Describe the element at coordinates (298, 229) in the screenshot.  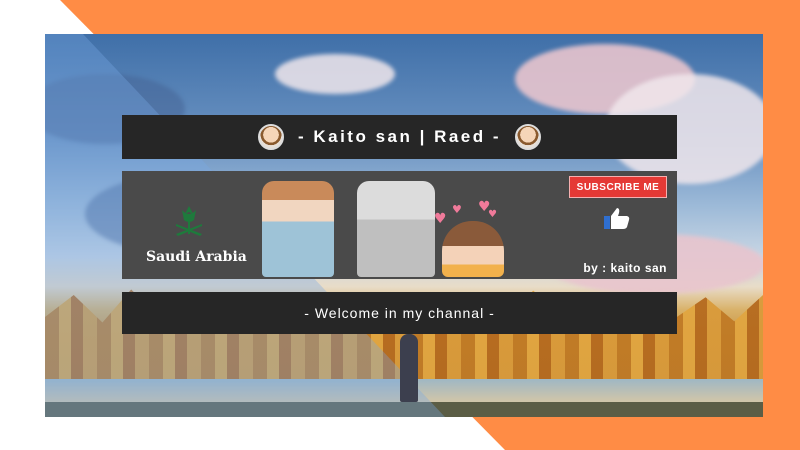
I see `anime-girl-character` at that location.